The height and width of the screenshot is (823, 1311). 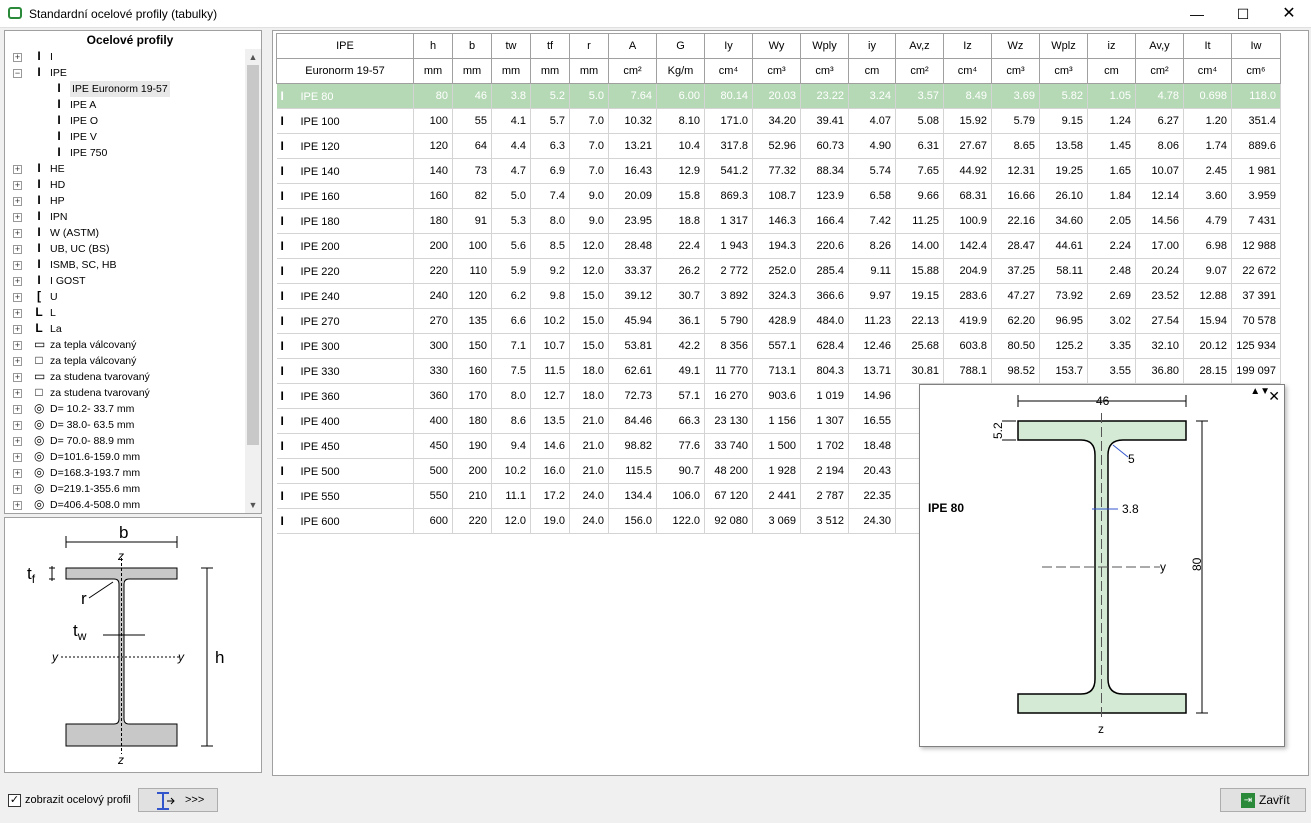 What do you see at coordinates (550, 321) in the screenshot?
I see `table-cell: 10.2` at bounding box center [550, 321].